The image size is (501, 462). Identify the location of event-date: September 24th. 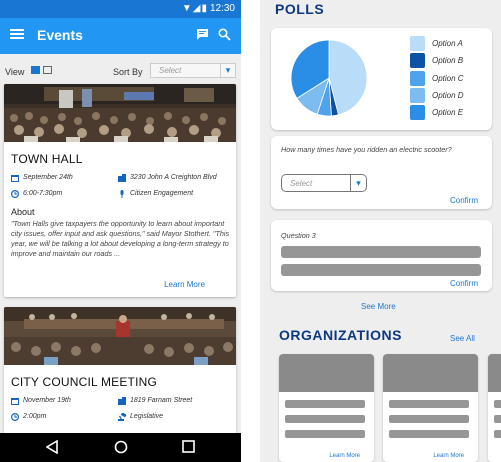
(48, 177).